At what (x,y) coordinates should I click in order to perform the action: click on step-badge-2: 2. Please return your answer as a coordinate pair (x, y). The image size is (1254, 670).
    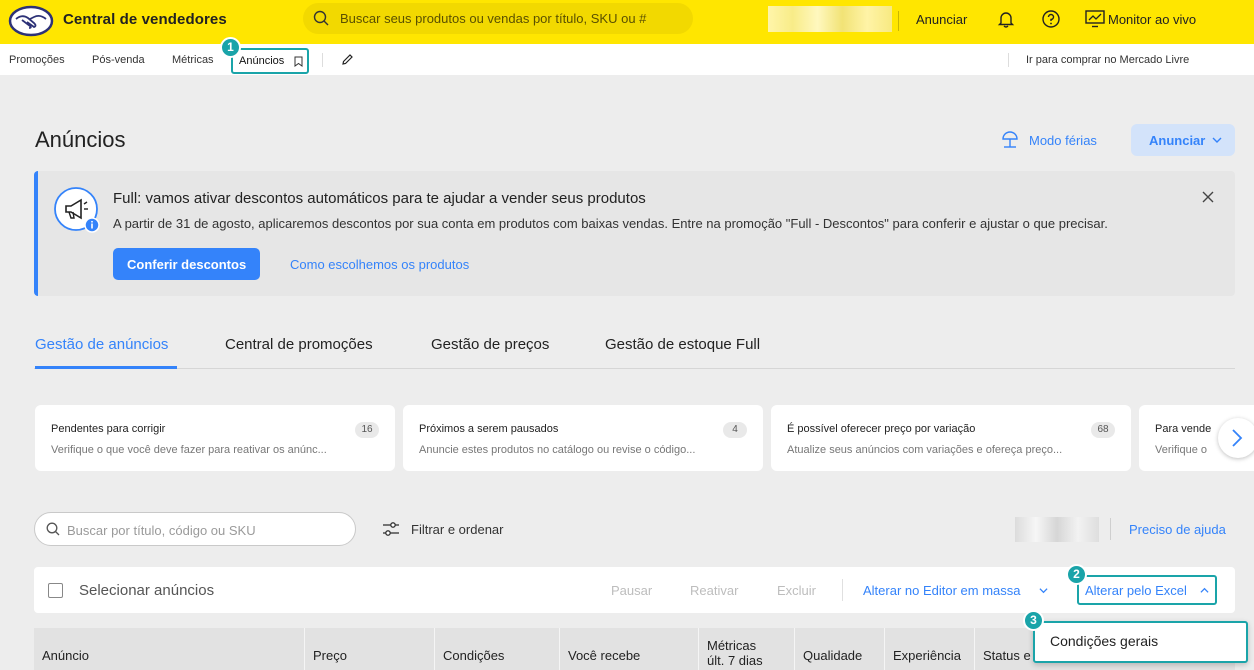
    Looking at the image, I should click on (1076, 574).